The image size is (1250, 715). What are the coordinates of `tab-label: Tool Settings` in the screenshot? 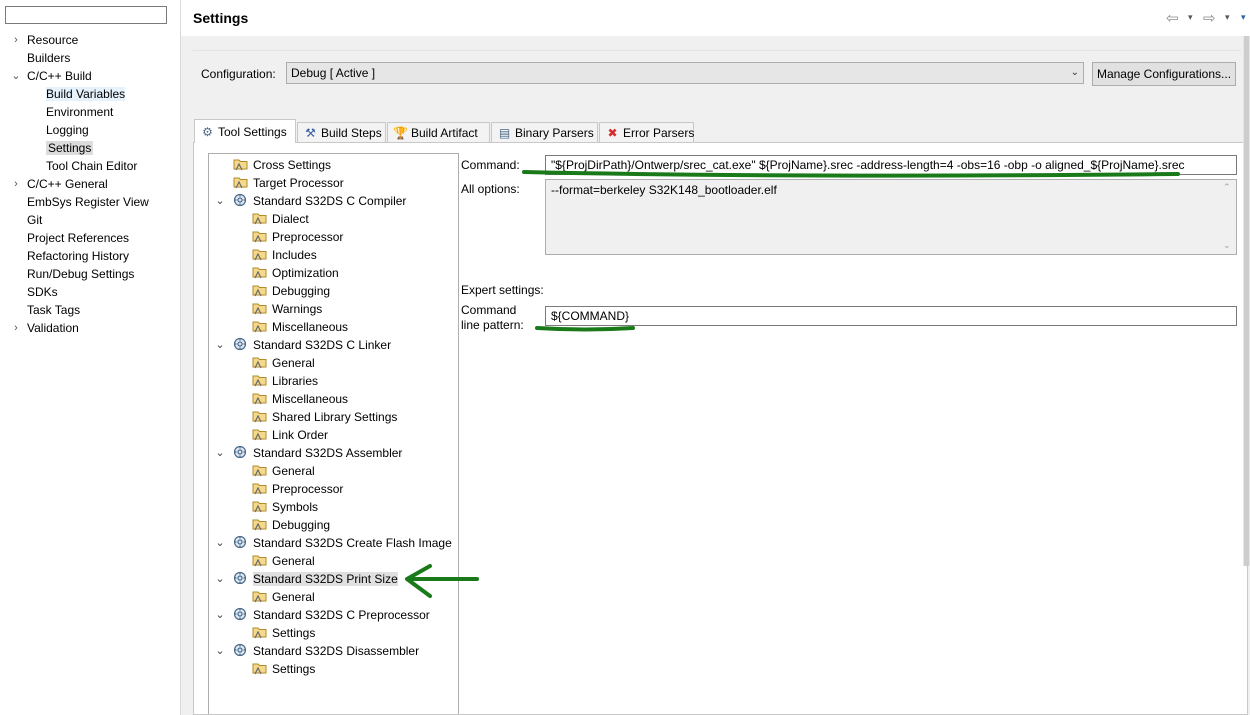 It's located at (252, 132).